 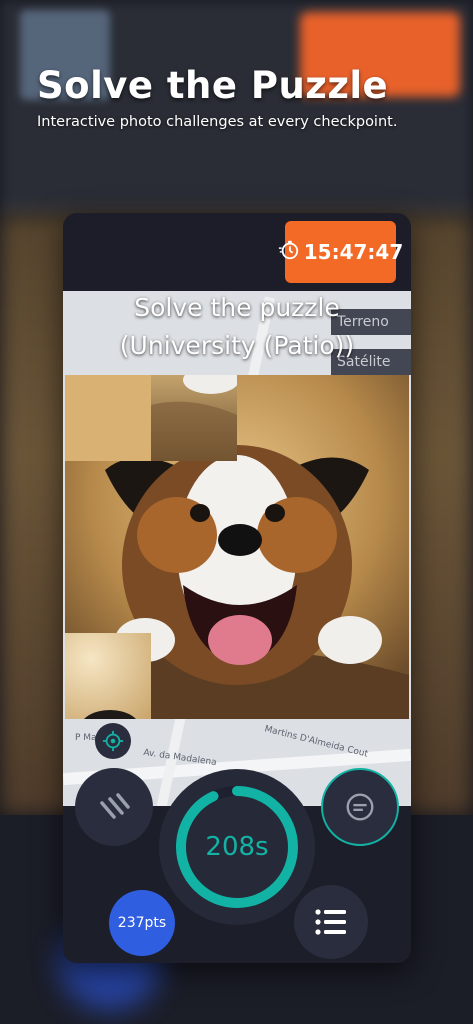 I want to click on stopwatch-icon, so click(x=289, y=252).